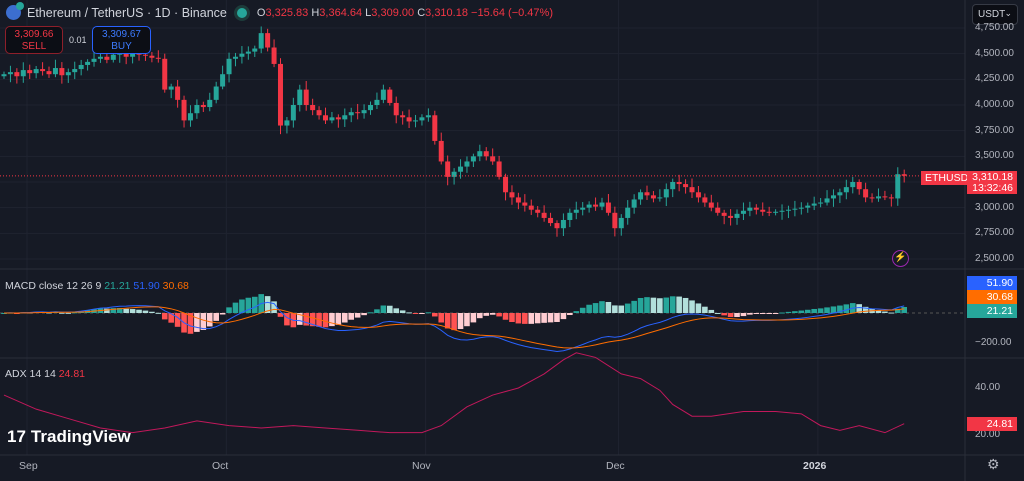 The height and width of the screenshot is (481, 1024). Describe the element at coordinates (127, 13) in the screenshot. I see `symbol-title: Ethereum / TetherUS · 1D · Binance` at that location.